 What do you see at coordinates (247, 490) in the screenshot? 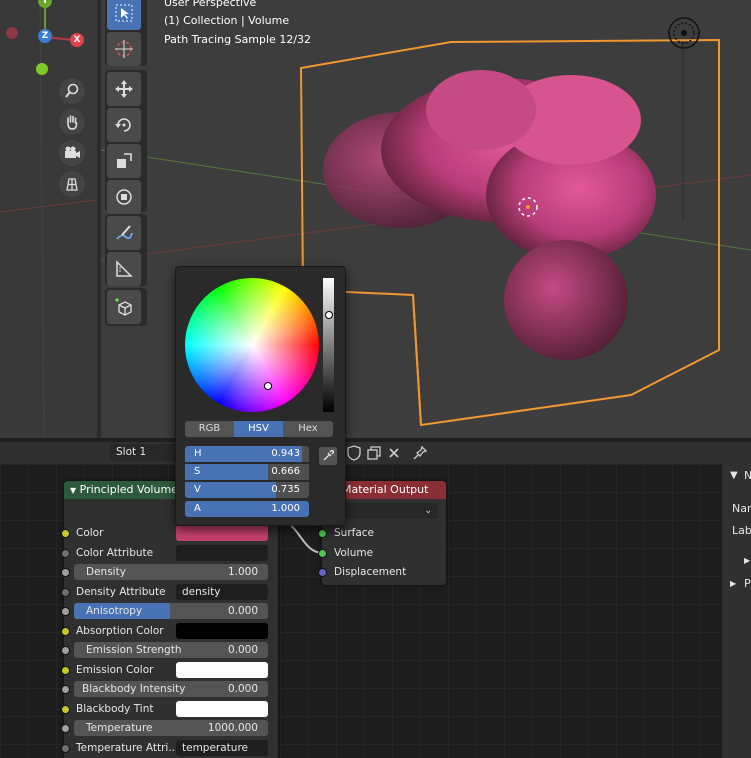
I see `value-field: V 0.735` at bounding box center [247, 490].